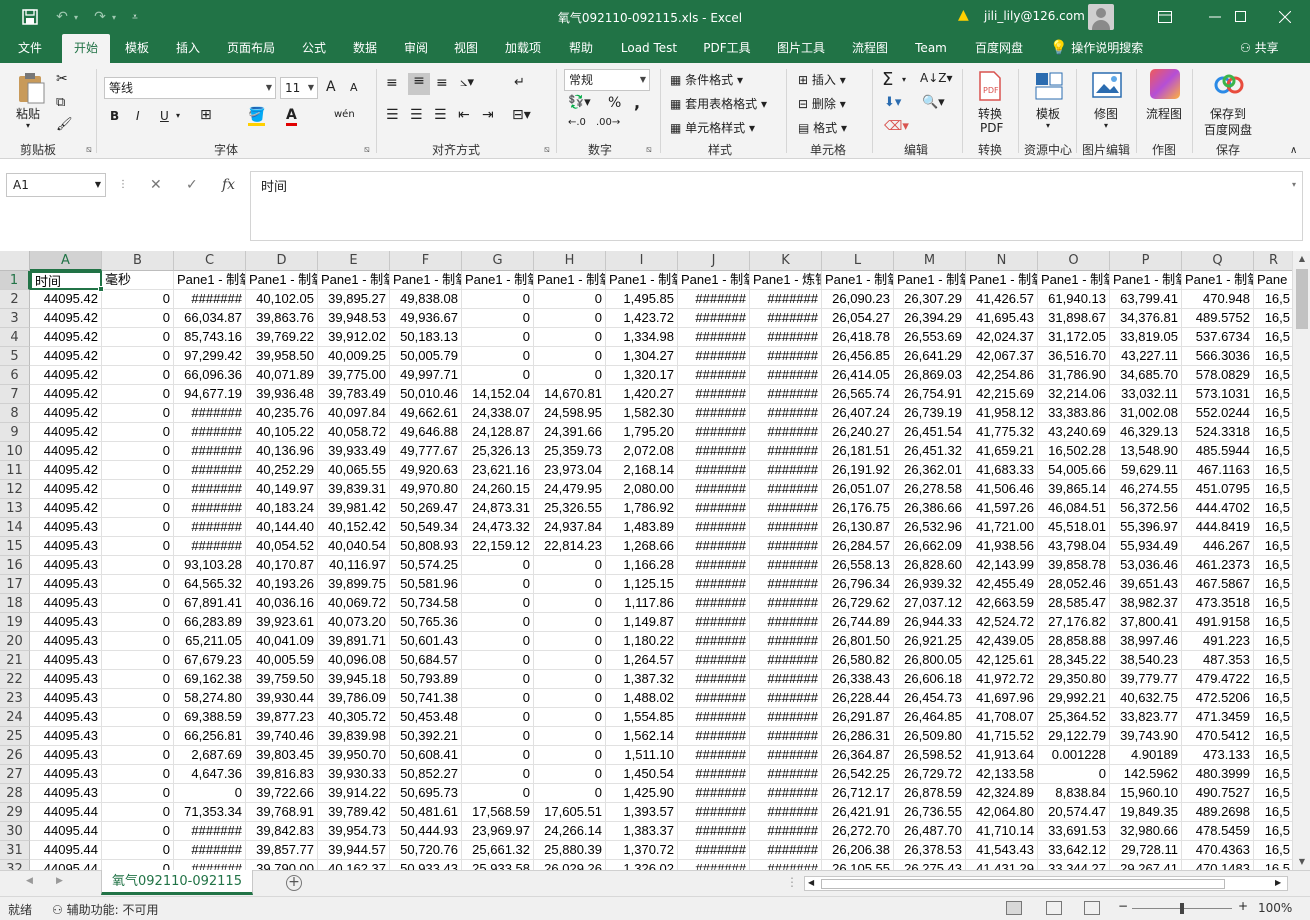  What do you see at coordinates (642, 489) in the screenshot?
I see `table-cell: 2,080.00` at bounding box center [642, 489].